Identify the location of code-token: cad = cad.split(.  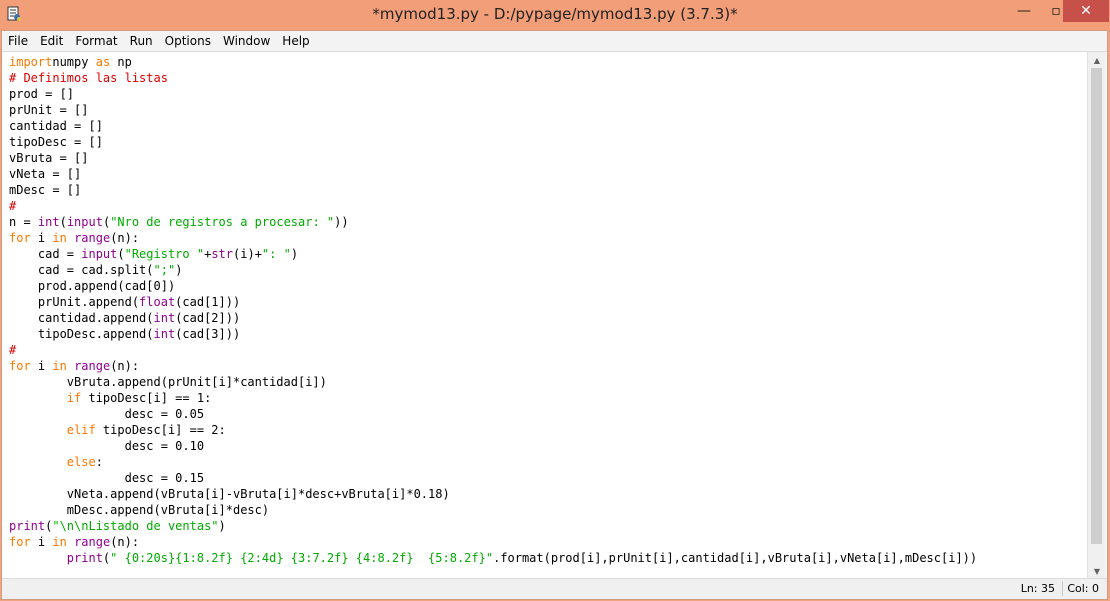
(81, 270).